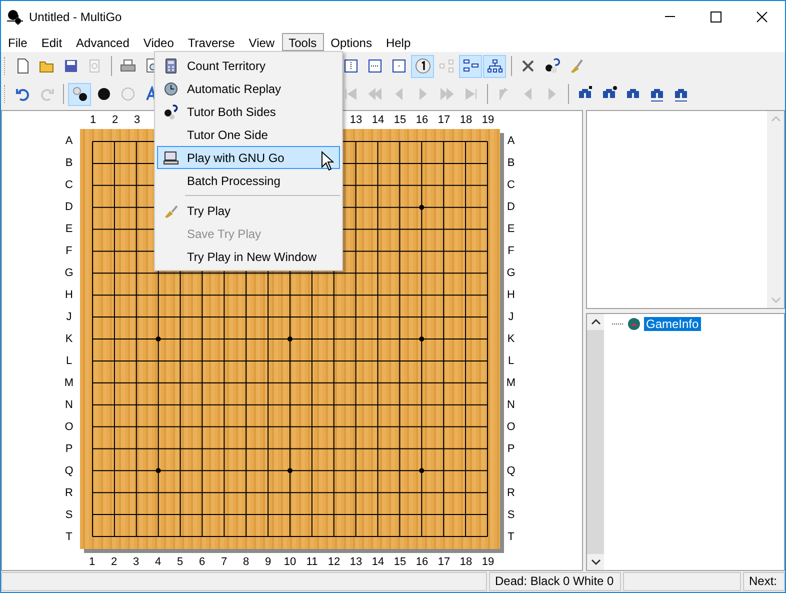 This screenshot has width=786, height=593. I want to click on tree-hierarchy-icon, so click(494, 66).